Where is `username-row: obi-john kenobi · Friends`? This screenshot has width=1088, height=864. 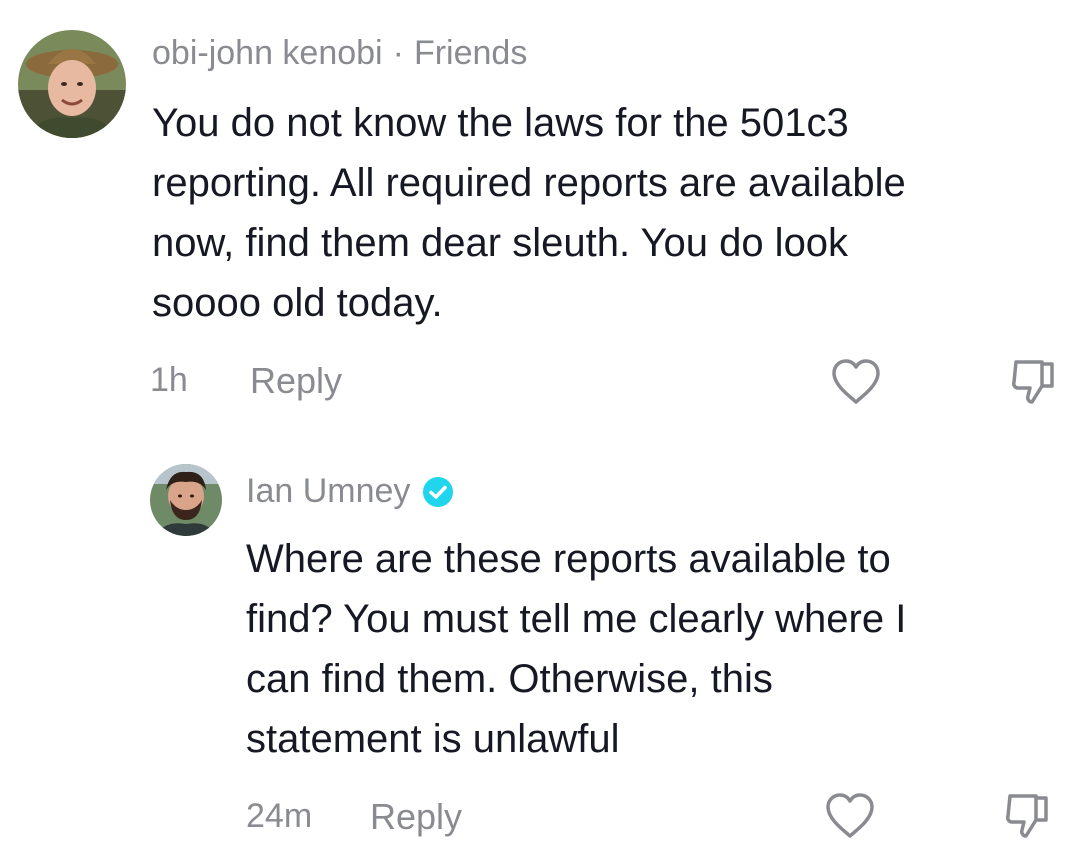 username-row: obi-john kenobi · Friends is located at coordinates (339, 53).